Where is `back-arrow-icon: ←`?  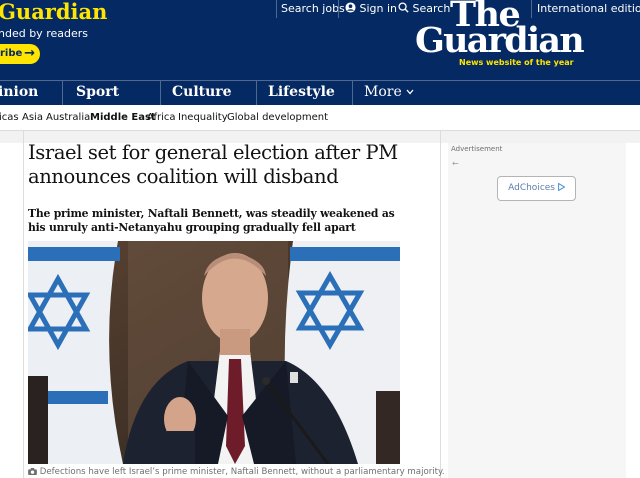 back-arrow-icon: ← is located at coordinates (455, 163).